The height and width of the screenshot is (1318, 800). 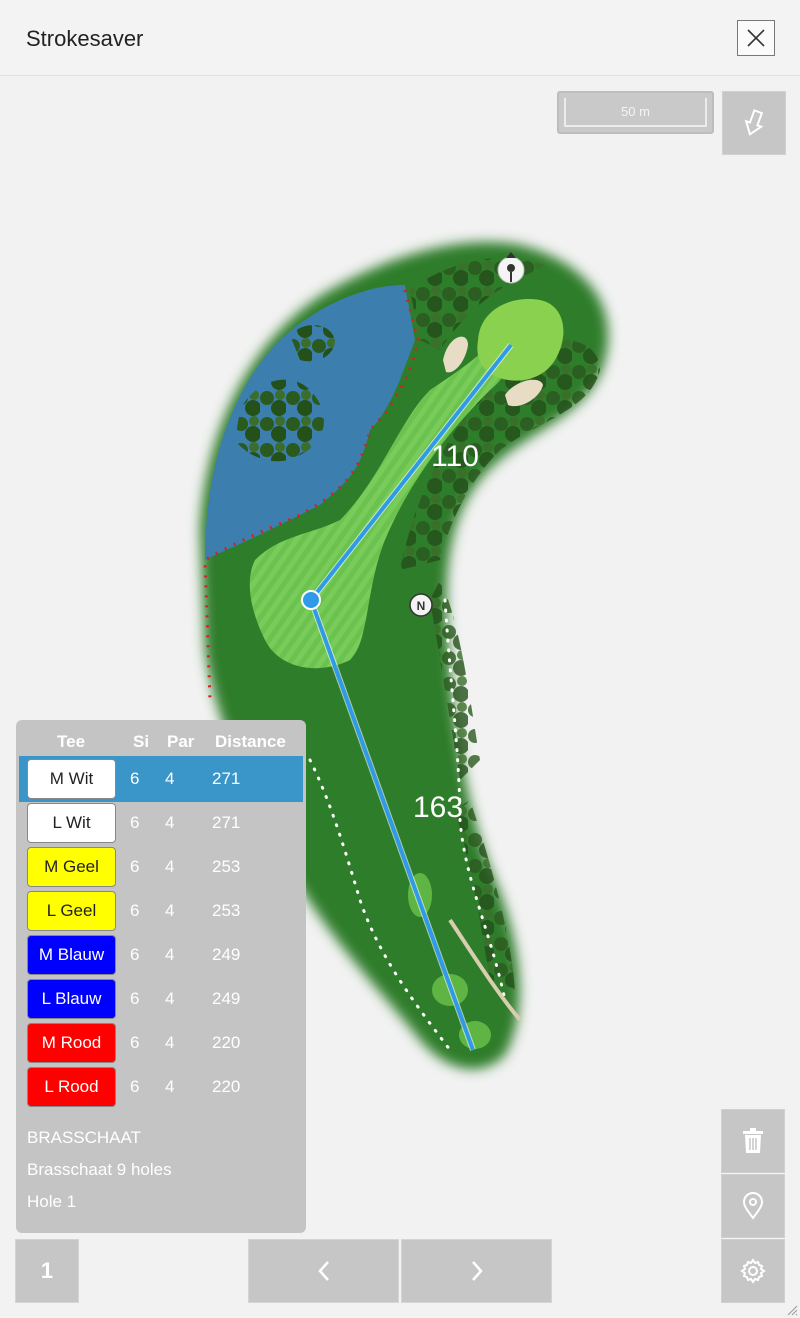 I want to click on chevron-right-icon, so click(x=477, y=1271).